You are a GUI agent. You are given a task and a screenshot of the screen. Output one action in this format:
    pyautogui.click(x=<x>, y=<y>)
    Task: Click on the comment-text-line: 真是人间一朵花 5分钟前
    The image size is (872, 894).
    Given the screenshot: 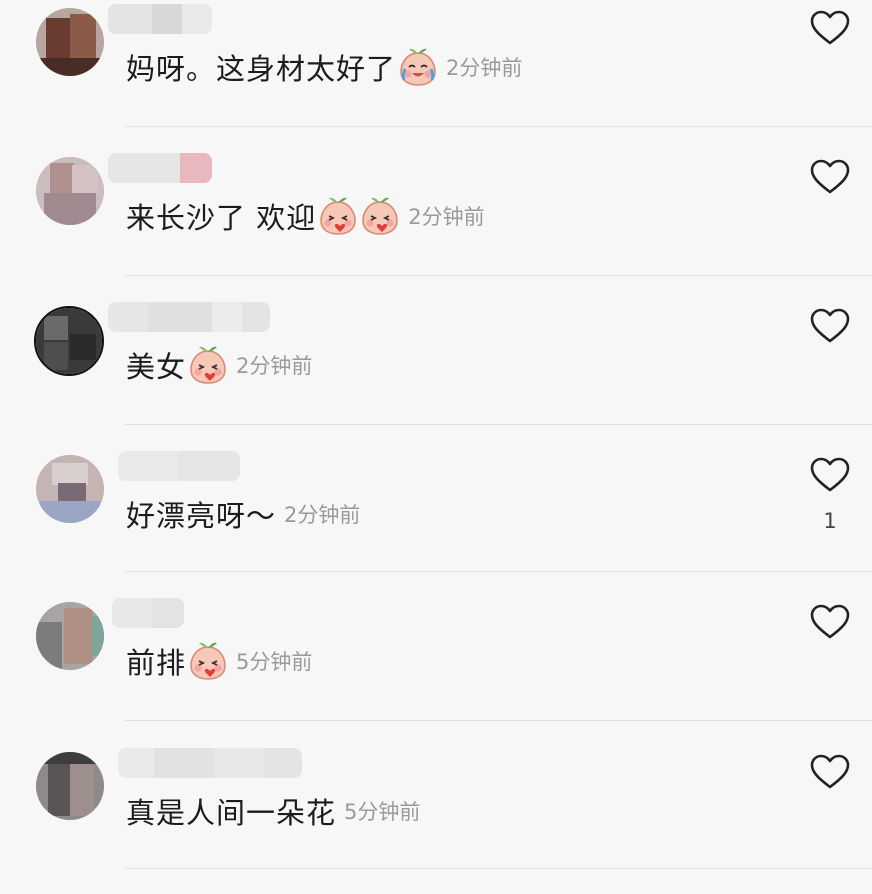 What is the action you would take?
    pyautogui.click(x=273, y=811)
    